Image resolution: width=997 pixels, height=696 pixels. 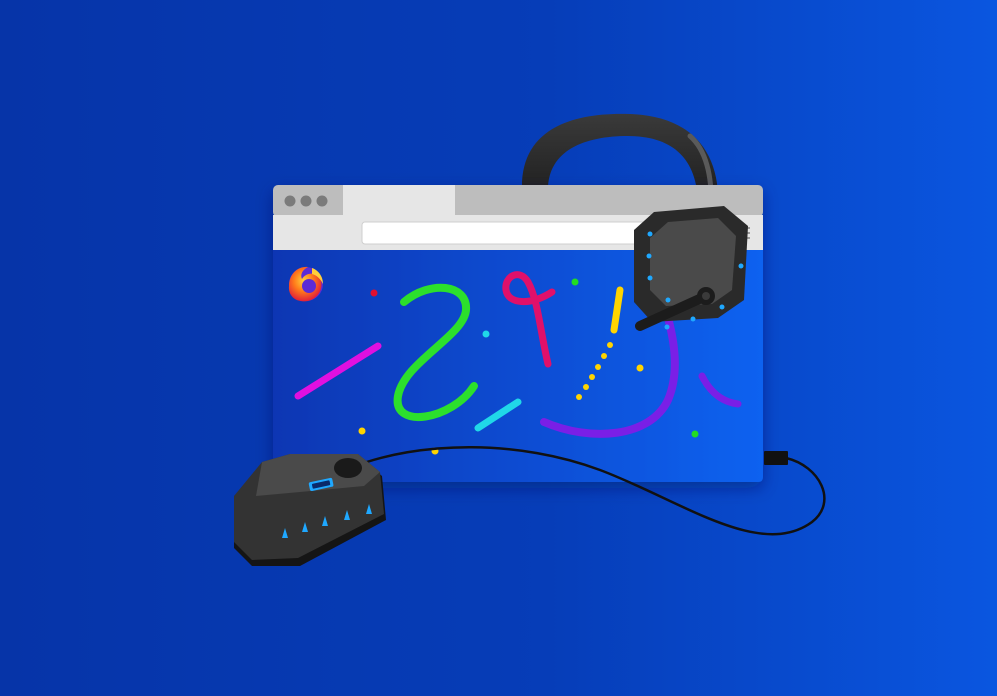 I want to click on gaming-mouse-icon, so click(x=310, y=510).